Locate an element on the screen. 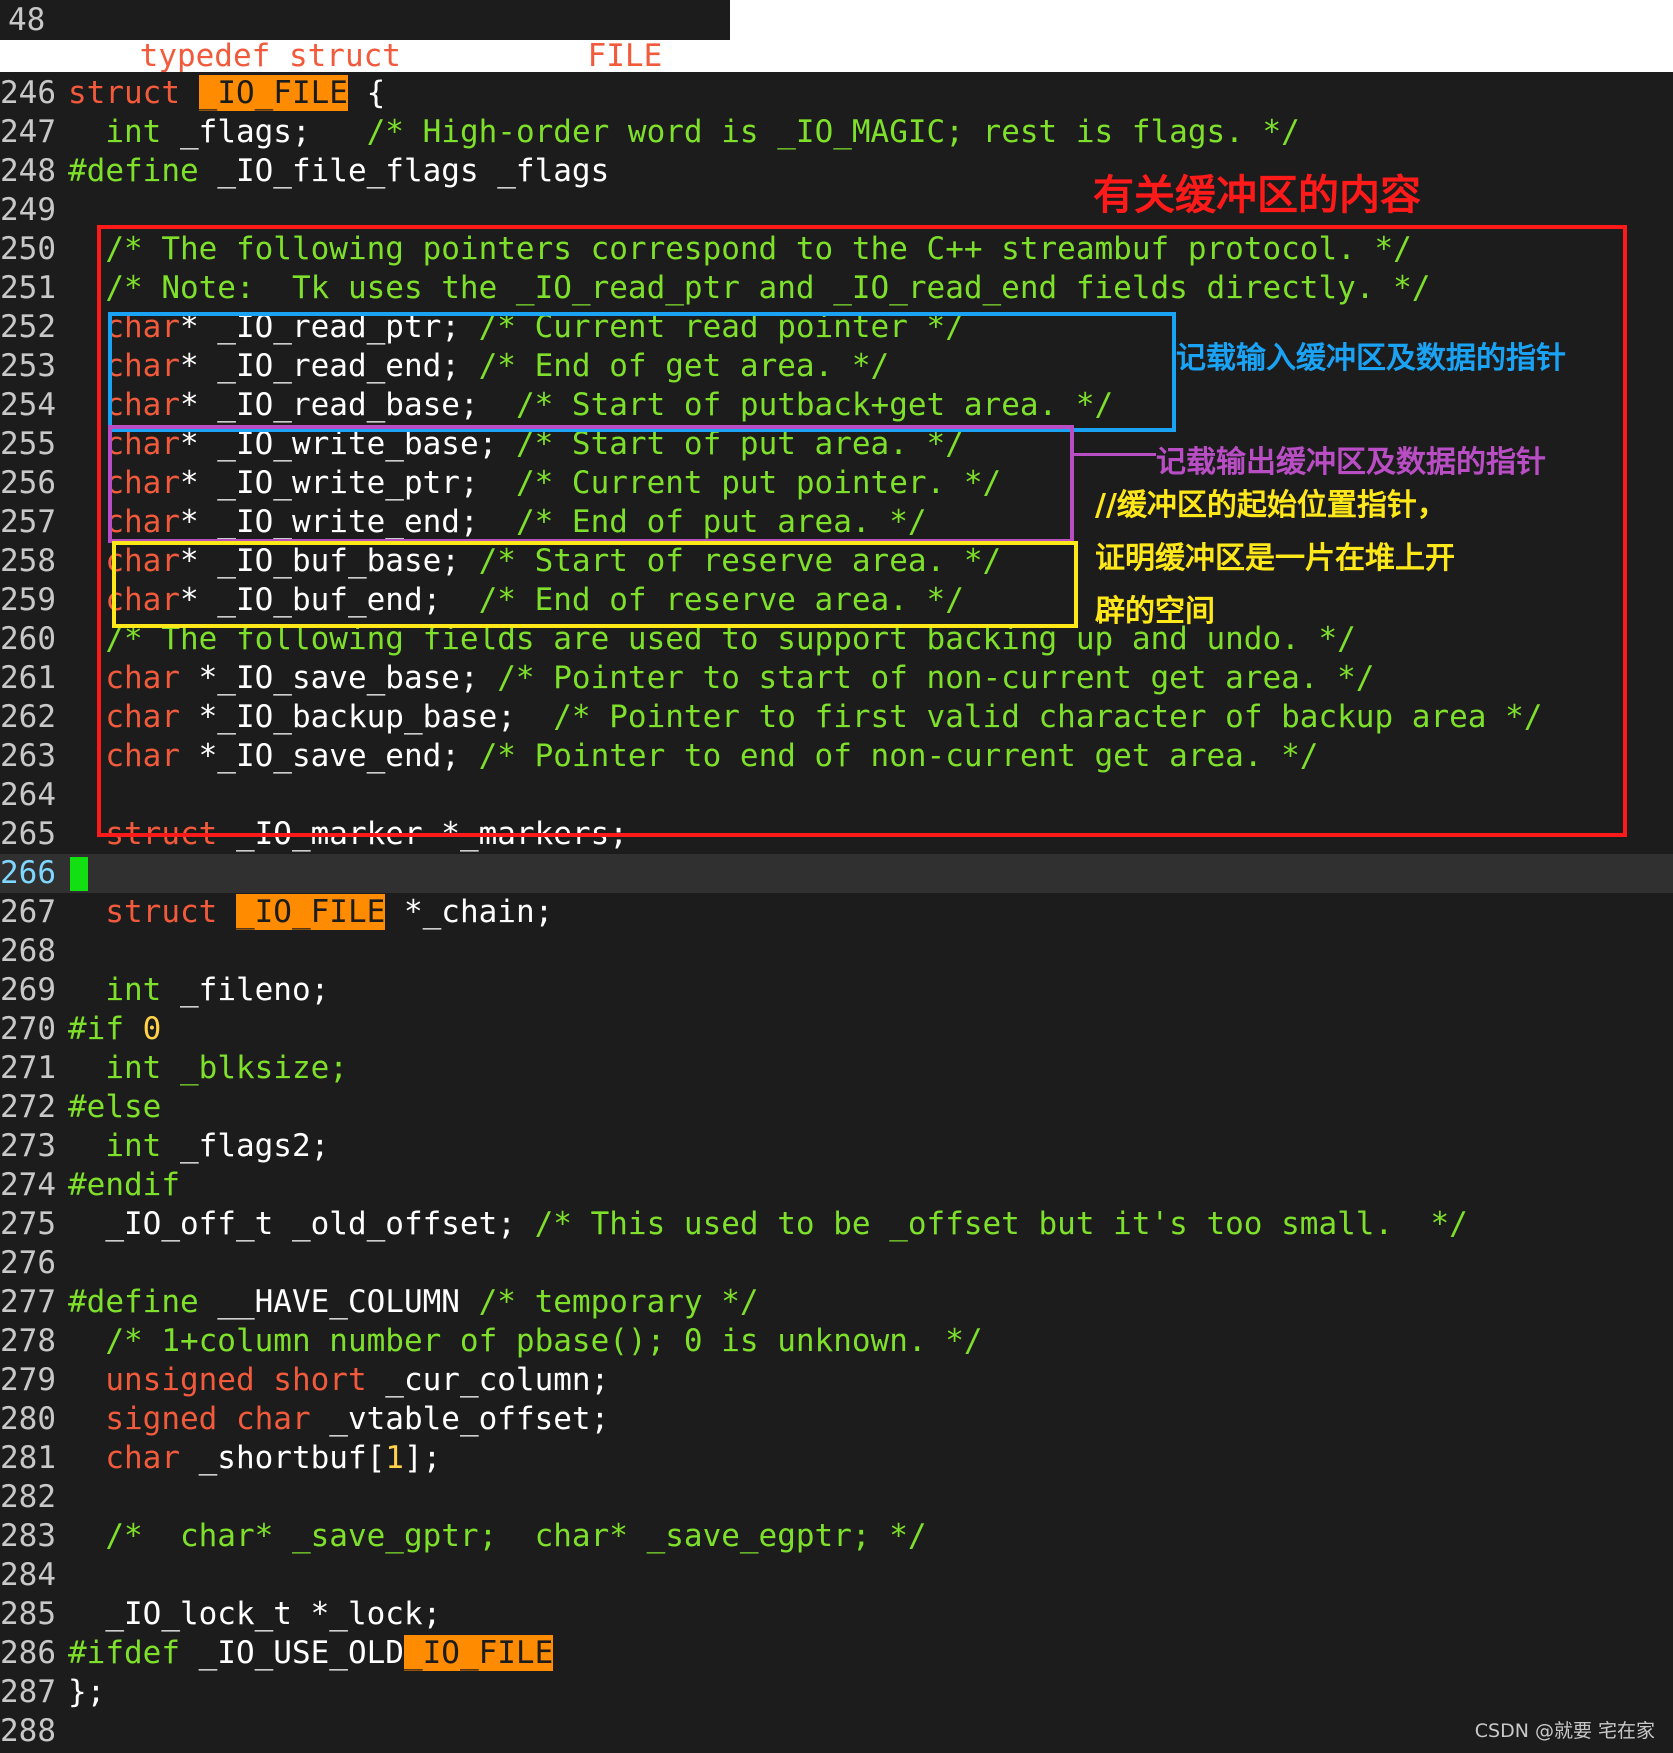 This screenshot has width=1673, height=1753. code-line: 266 is located at coordinates (836, 873).